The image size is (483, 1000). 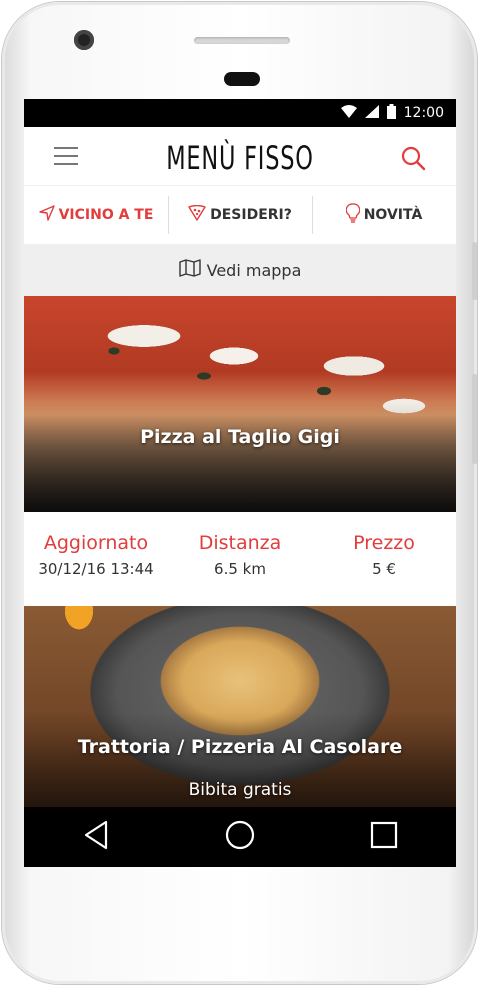 What do you see at coordinates (384, 837) in the screenshot?
I see `recent-apps-icon` at bounding box center [384, 837].